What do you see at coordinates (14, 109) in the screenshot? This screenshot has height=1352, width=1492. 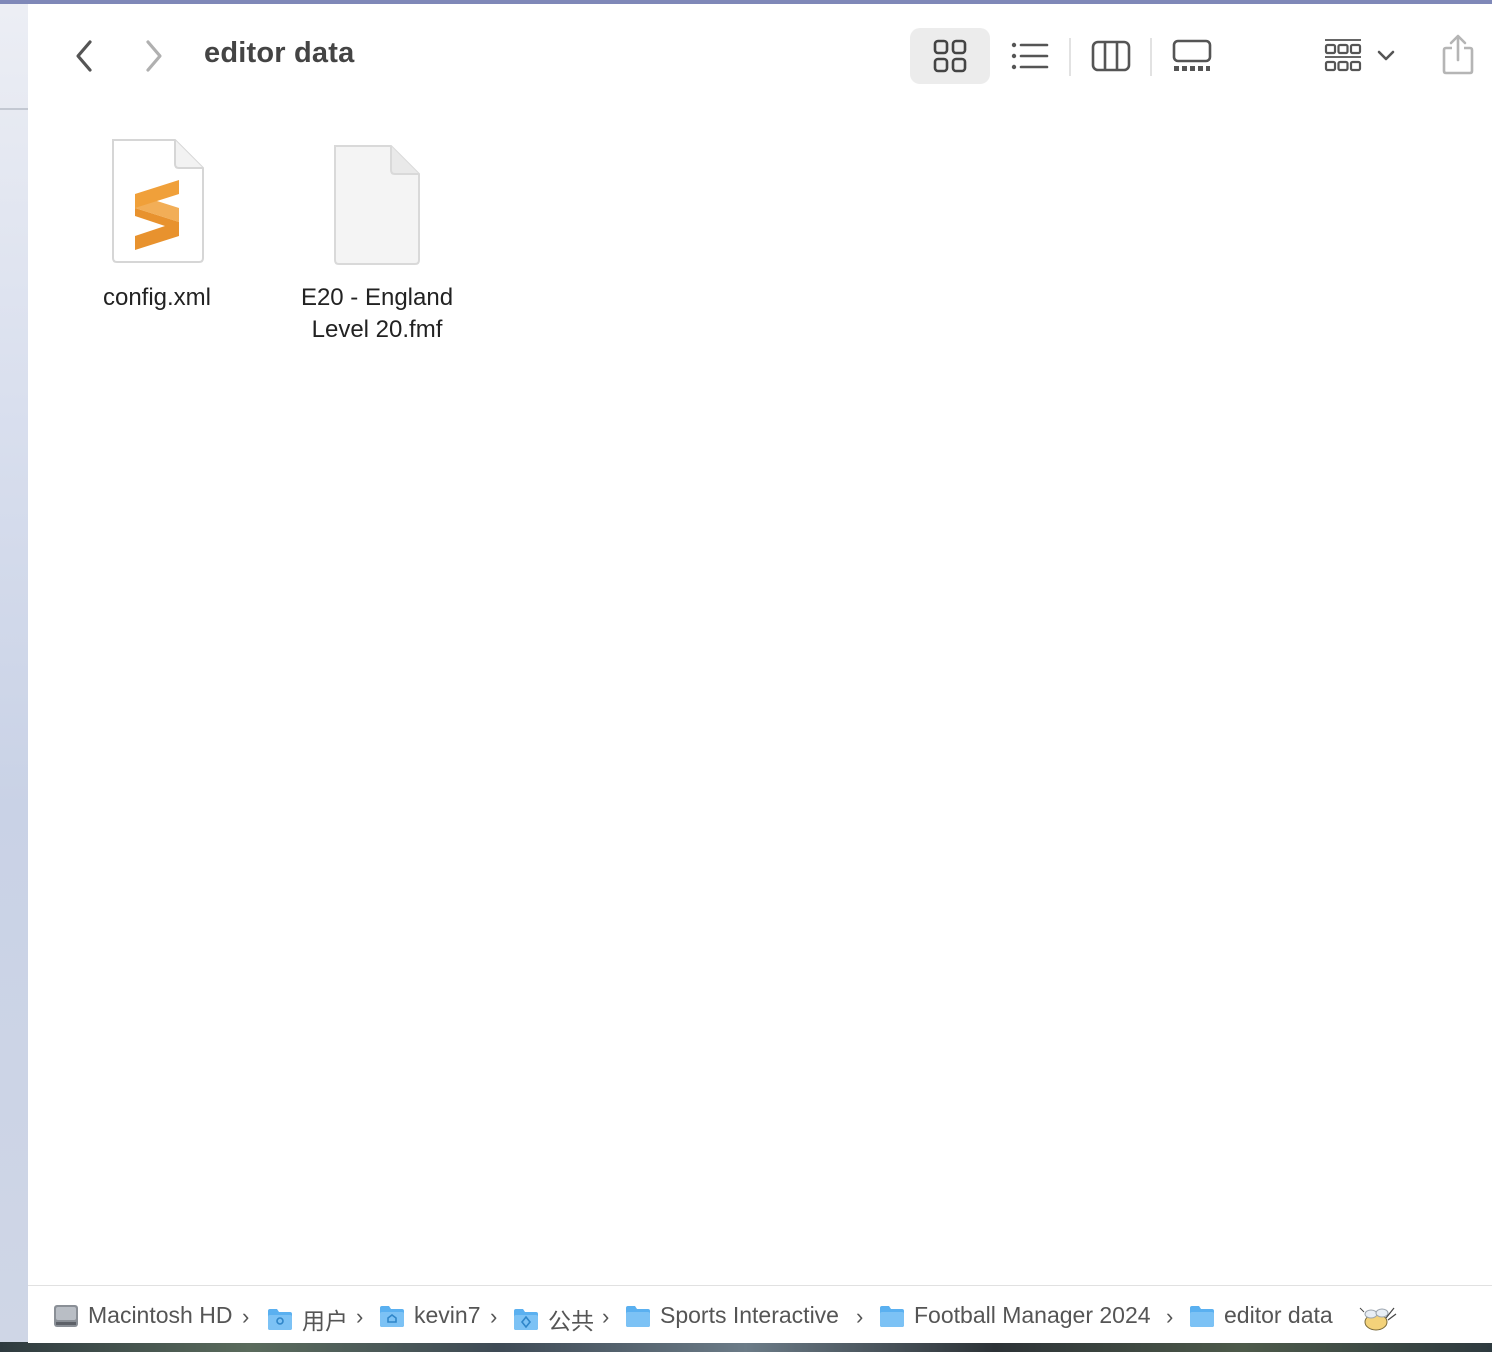 I see `background-window-edge` at bounding box center [14, 109].